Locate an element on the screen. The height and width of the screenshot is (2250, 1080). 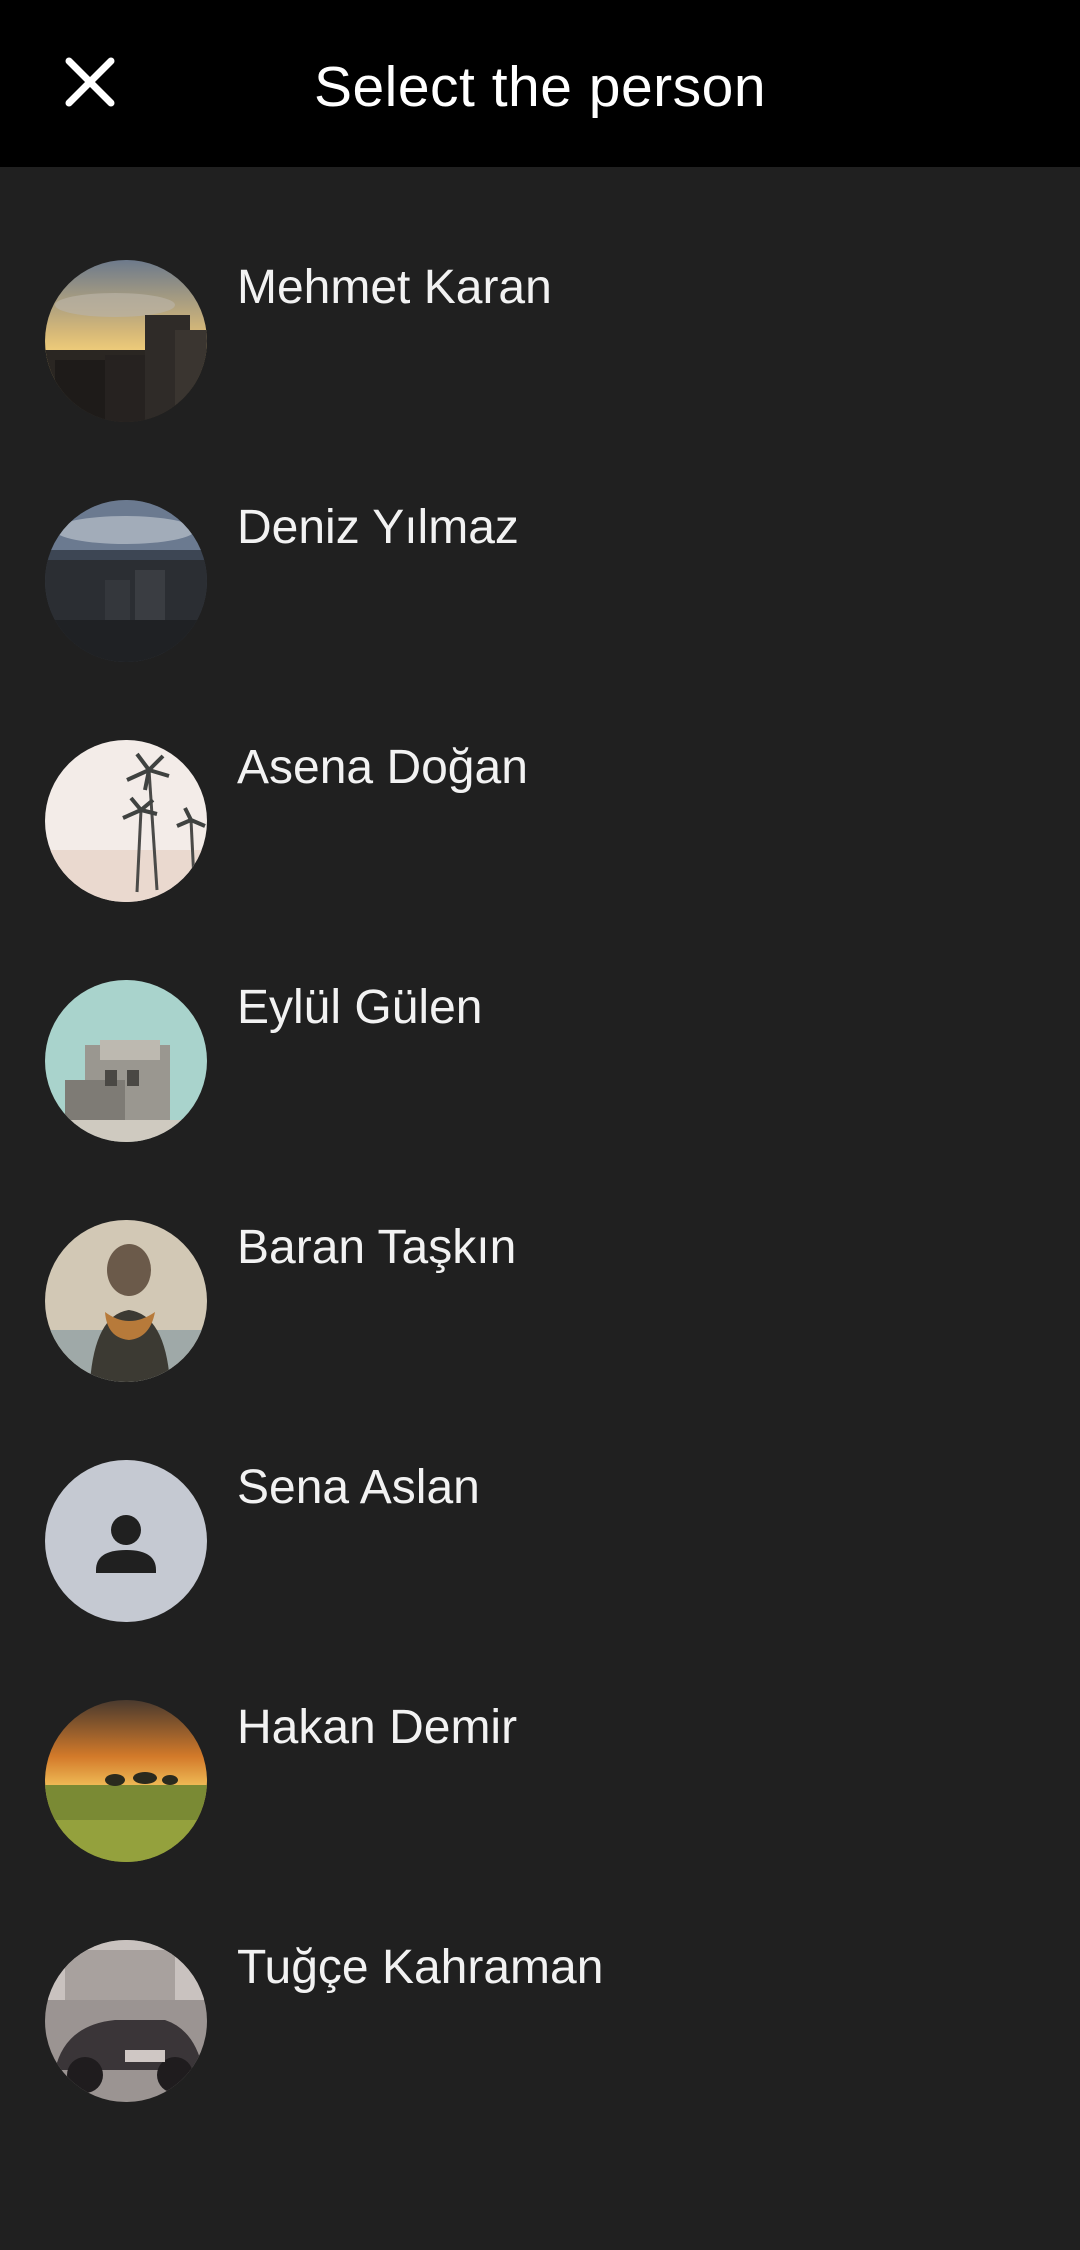
person-name: Sena Aslan is located at coordinates (358, 1487).